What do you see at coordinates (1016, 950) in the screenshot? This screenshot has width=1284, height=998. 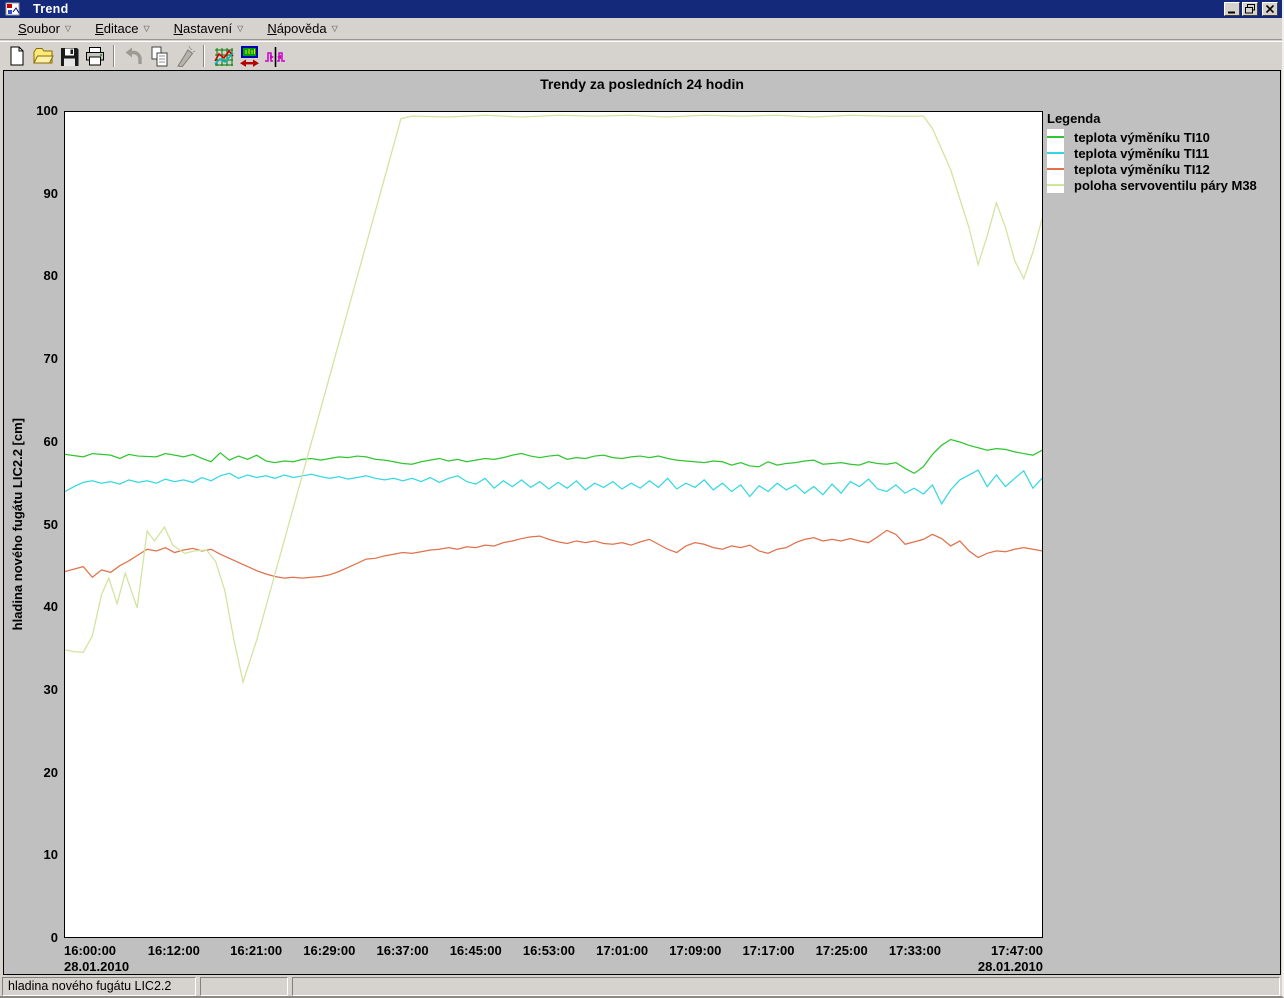 I see `x-tick-label: 17:47:00` at bounding box center [1016, 950].